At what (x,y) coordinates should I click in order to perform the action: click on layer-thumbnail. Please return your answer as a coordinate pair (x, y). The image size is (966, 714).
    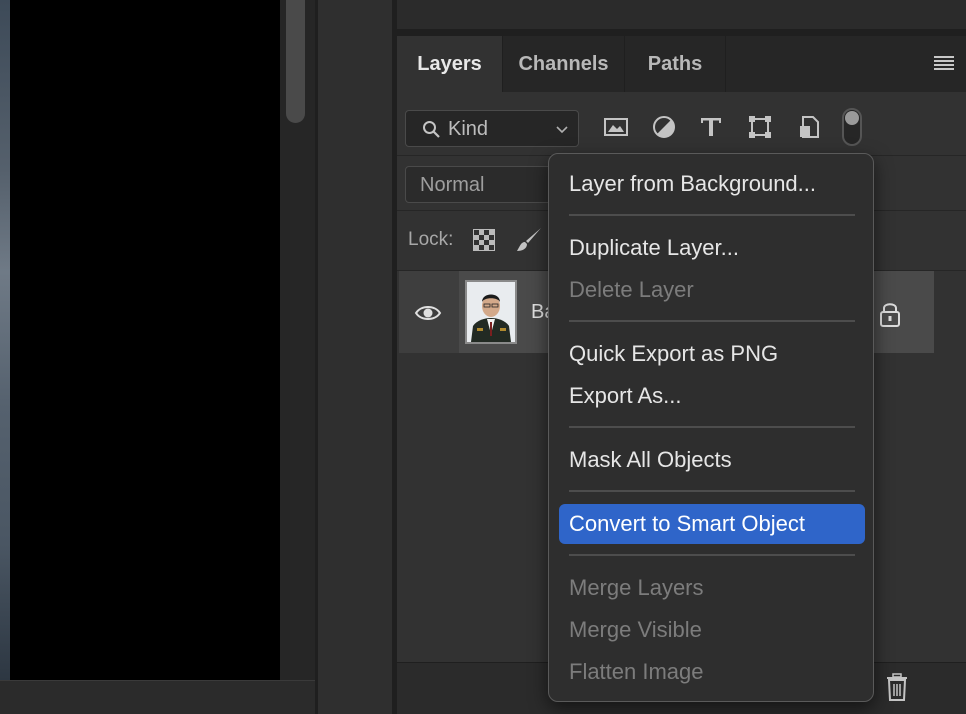
    Looking at the image, I should click on (491, 312).